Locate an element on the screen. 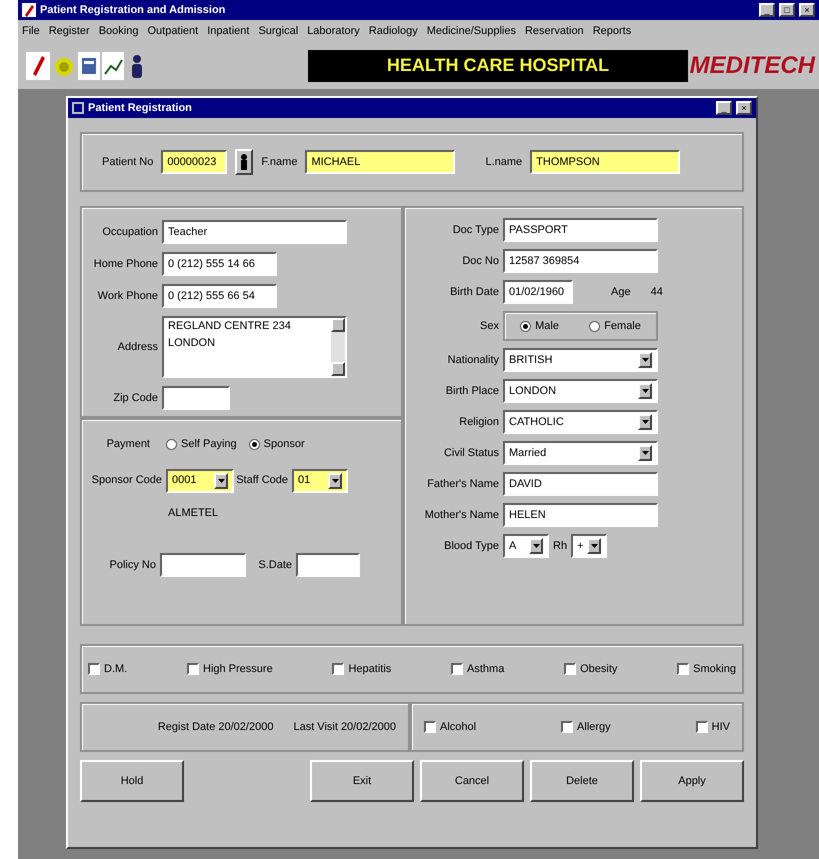 The image size is (819, 859). field-label: Nationality is located at coordinates (473, 360).